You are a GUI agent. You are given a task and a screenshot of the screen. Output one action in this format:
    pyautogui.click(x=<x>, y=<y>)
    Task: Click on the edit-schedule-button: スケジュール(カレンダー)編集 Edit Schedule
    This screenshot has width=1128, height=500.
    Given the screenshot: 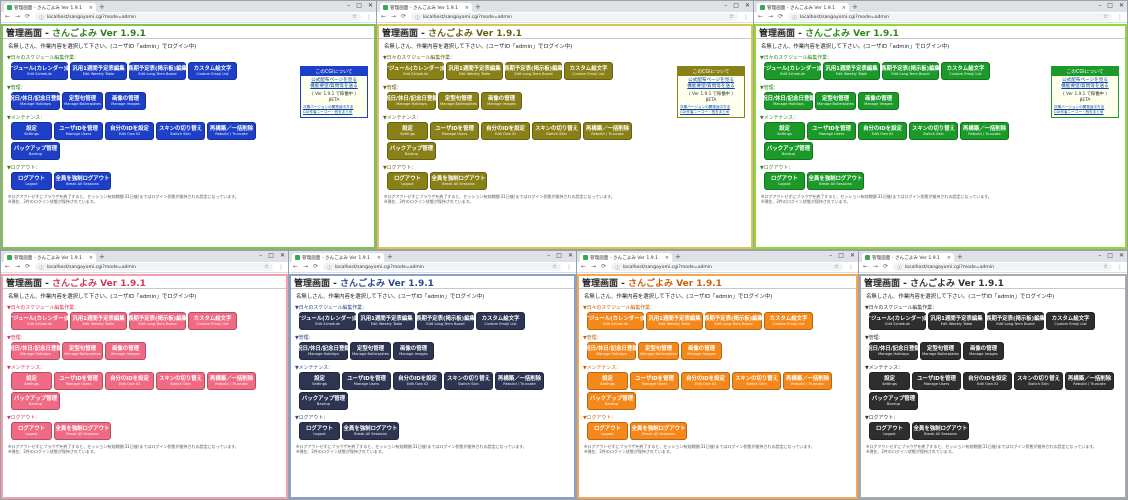 What is the action you would take?
    pyautogui.click(x=898, y=321)
    